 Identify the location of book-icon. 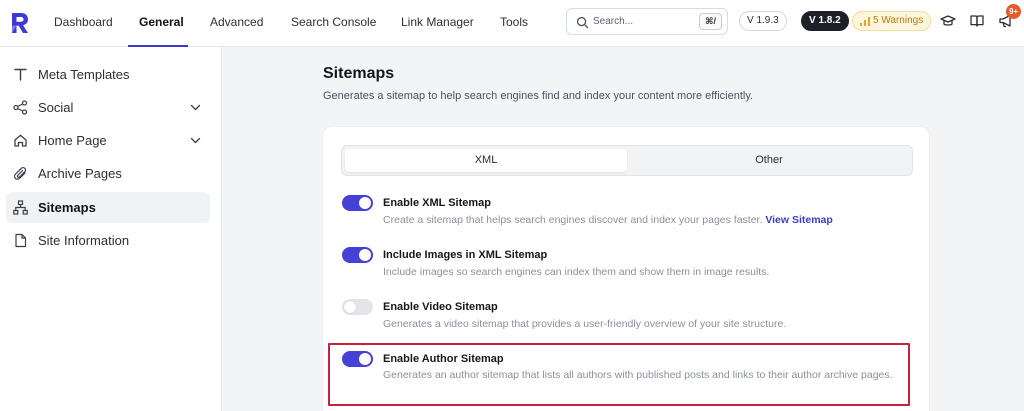
(977, 21).